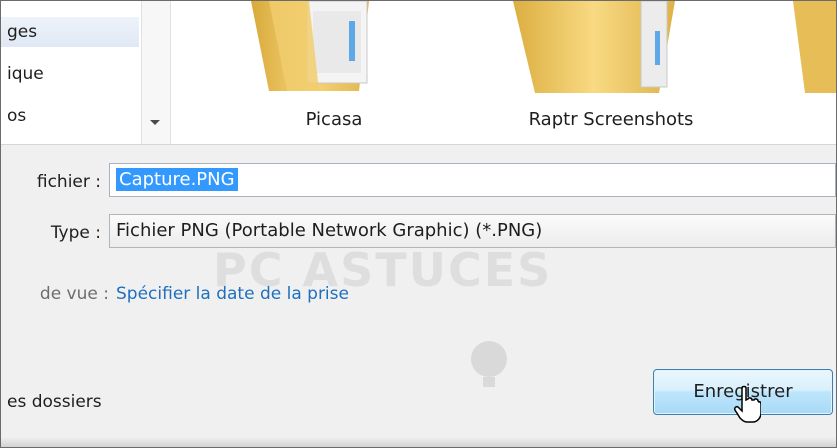 This screenshot has height=448, width=837. Describe the element at coordinates (334, 119) in the screenshot. I see `folder-label: Picasa` at that location.